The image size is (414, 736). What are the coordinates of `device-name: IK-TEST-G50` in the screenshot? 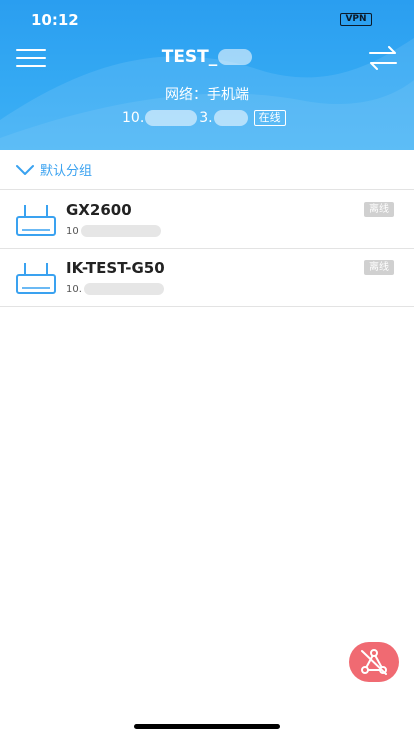 It's located at (115, 268).